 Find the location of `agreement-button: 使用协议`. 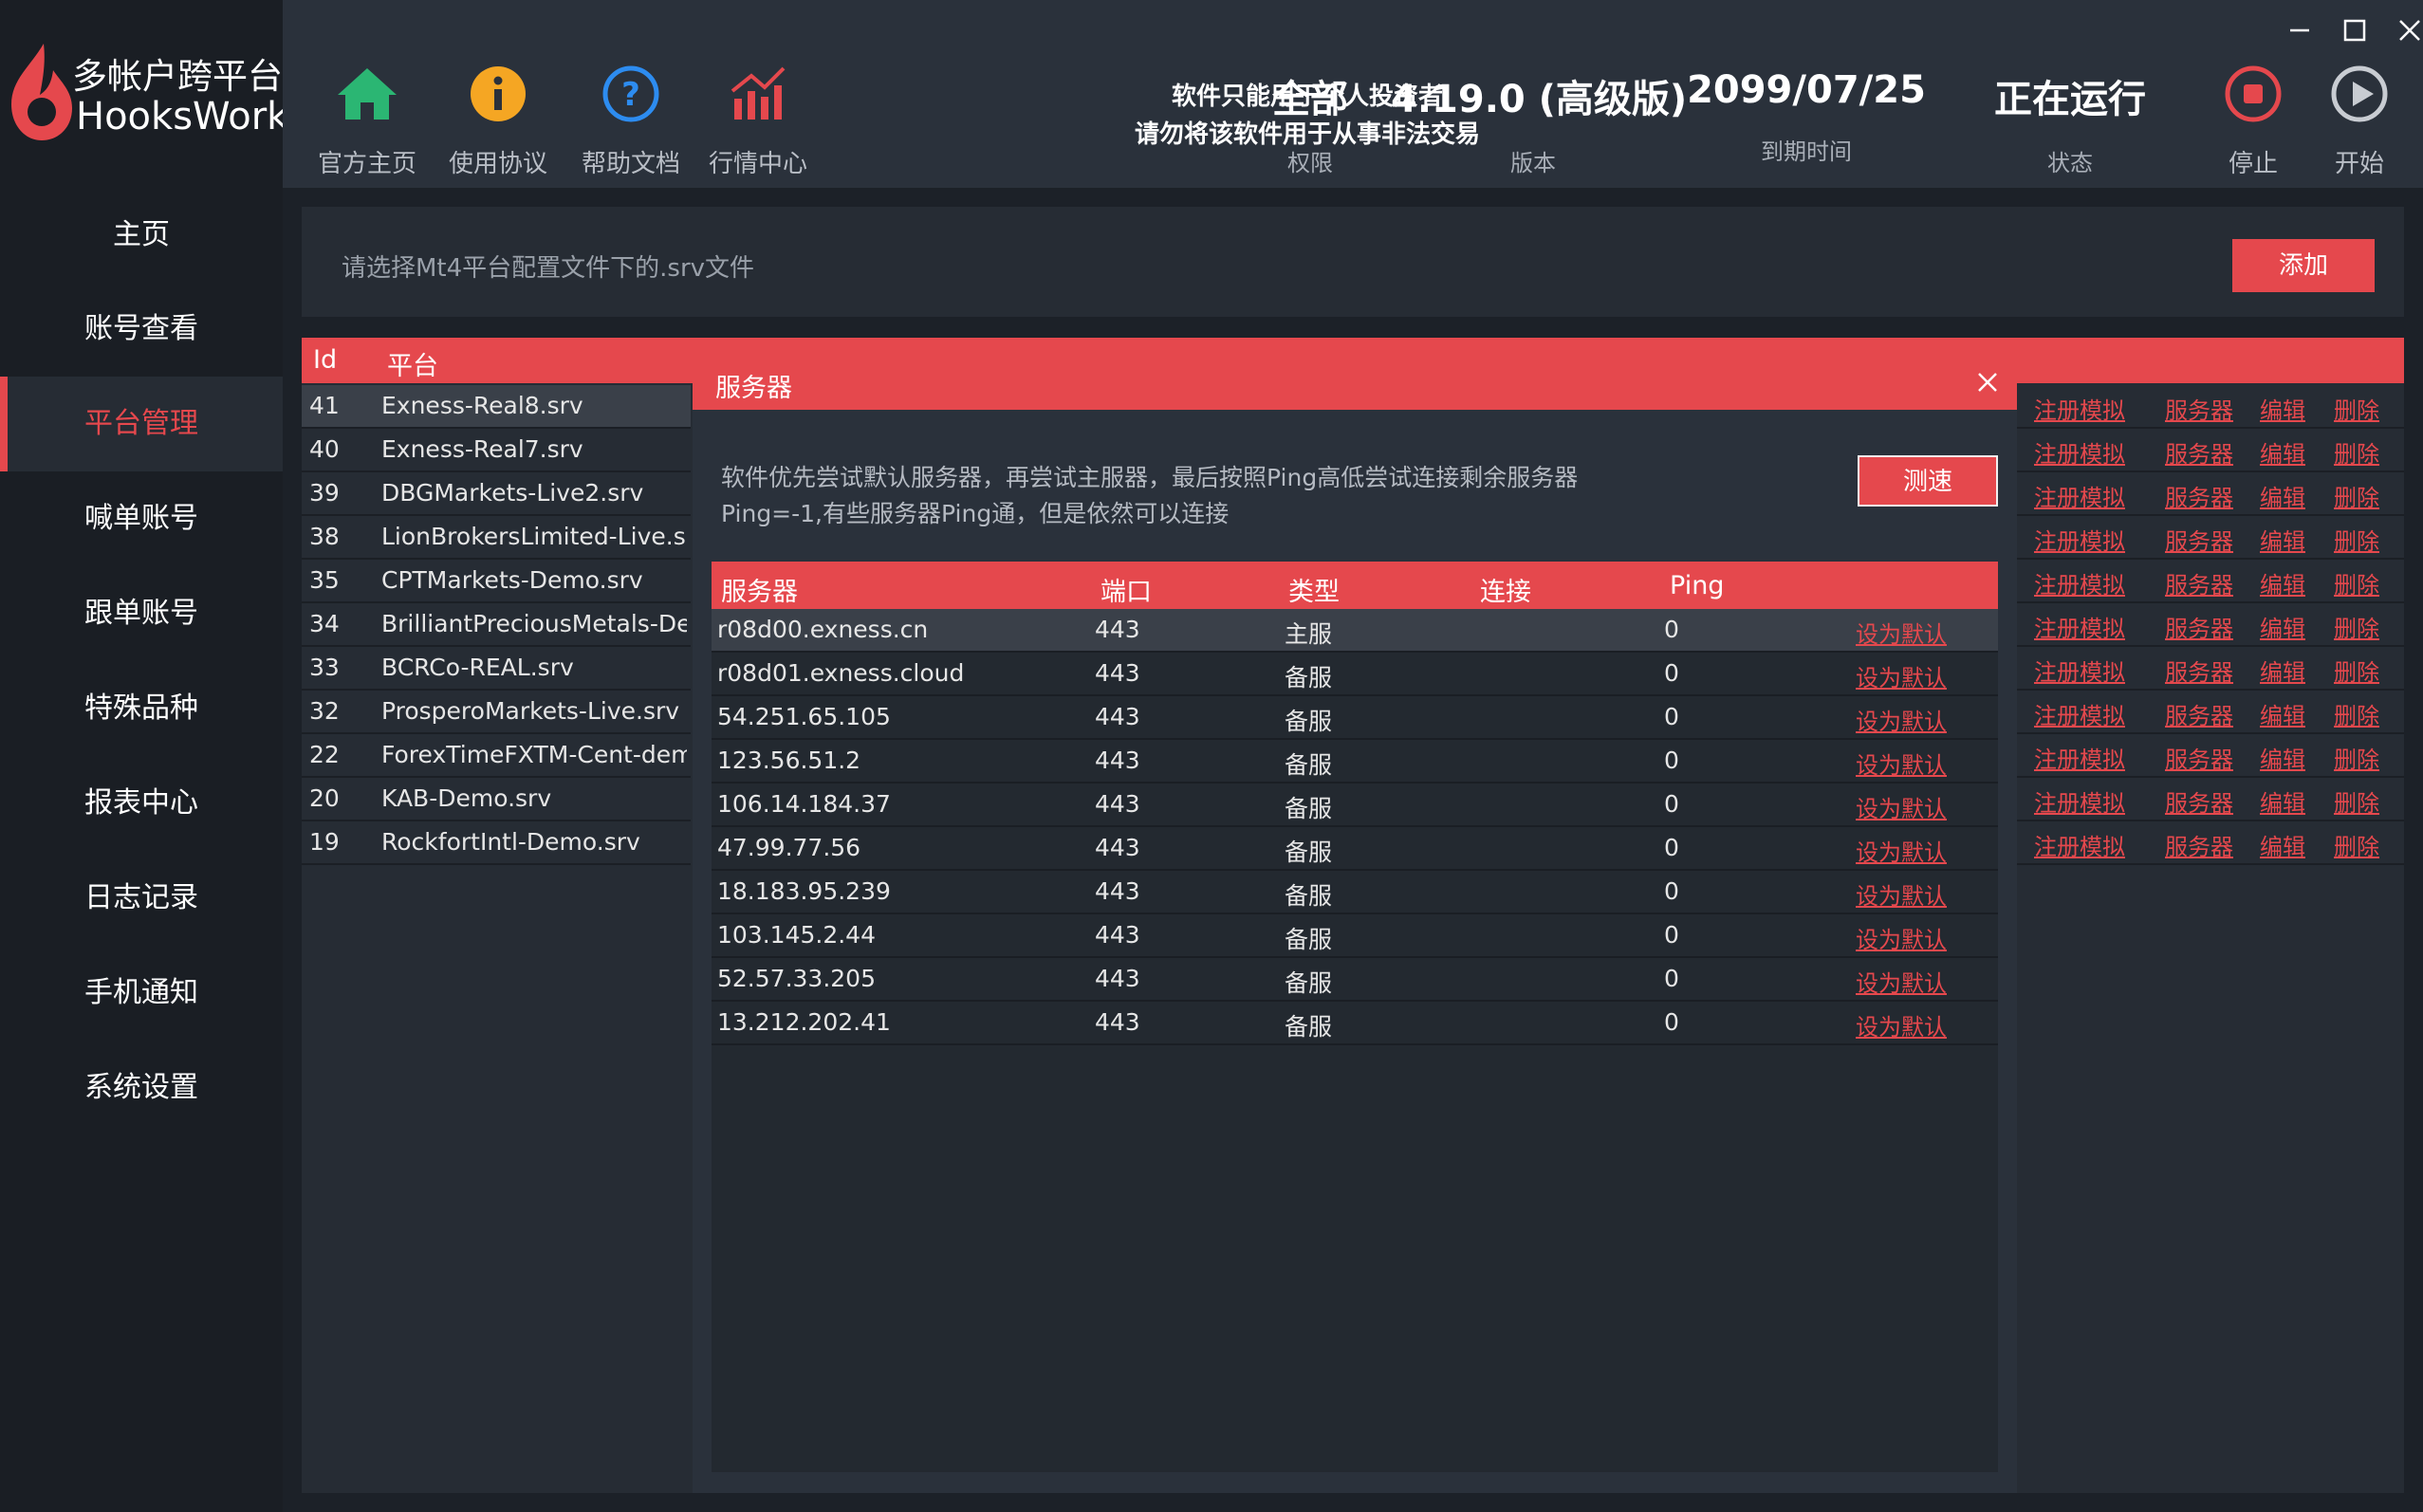

agreement-button: 使用协议 is located at coordinates (498, 120).